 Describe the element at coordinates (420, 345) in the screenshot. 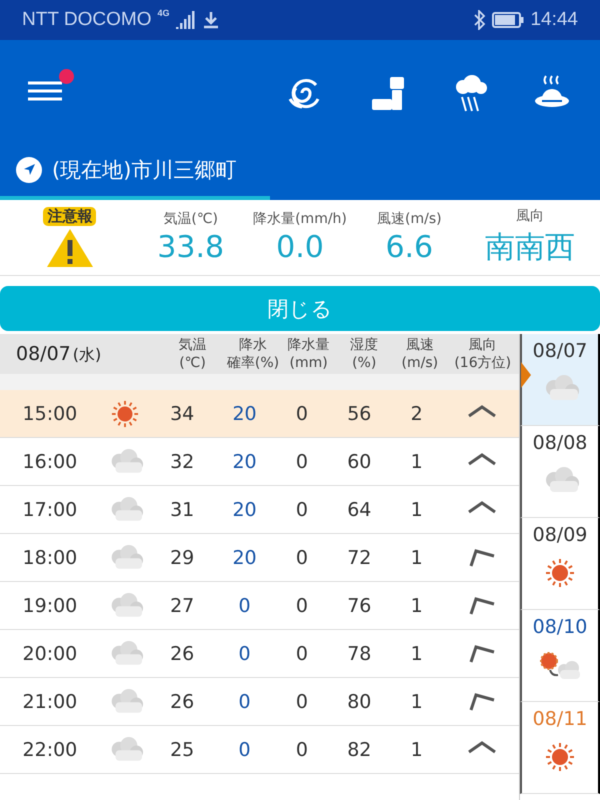

I see `column-header: 風速` at that location.